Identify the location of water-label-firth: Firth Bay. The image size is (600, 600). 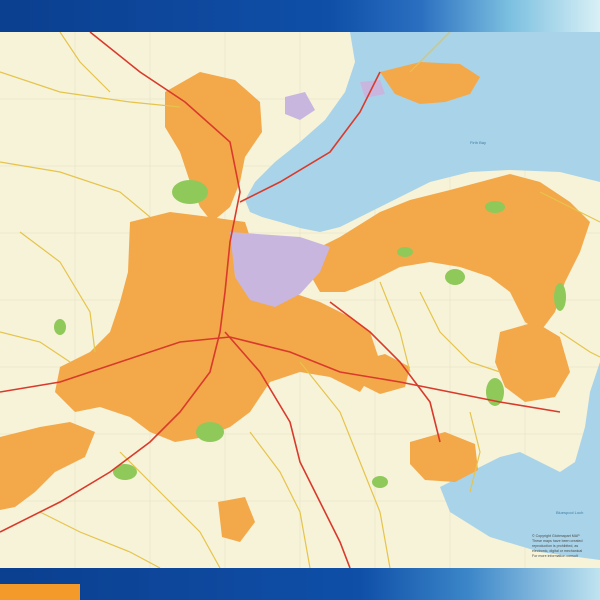
(478, 142).